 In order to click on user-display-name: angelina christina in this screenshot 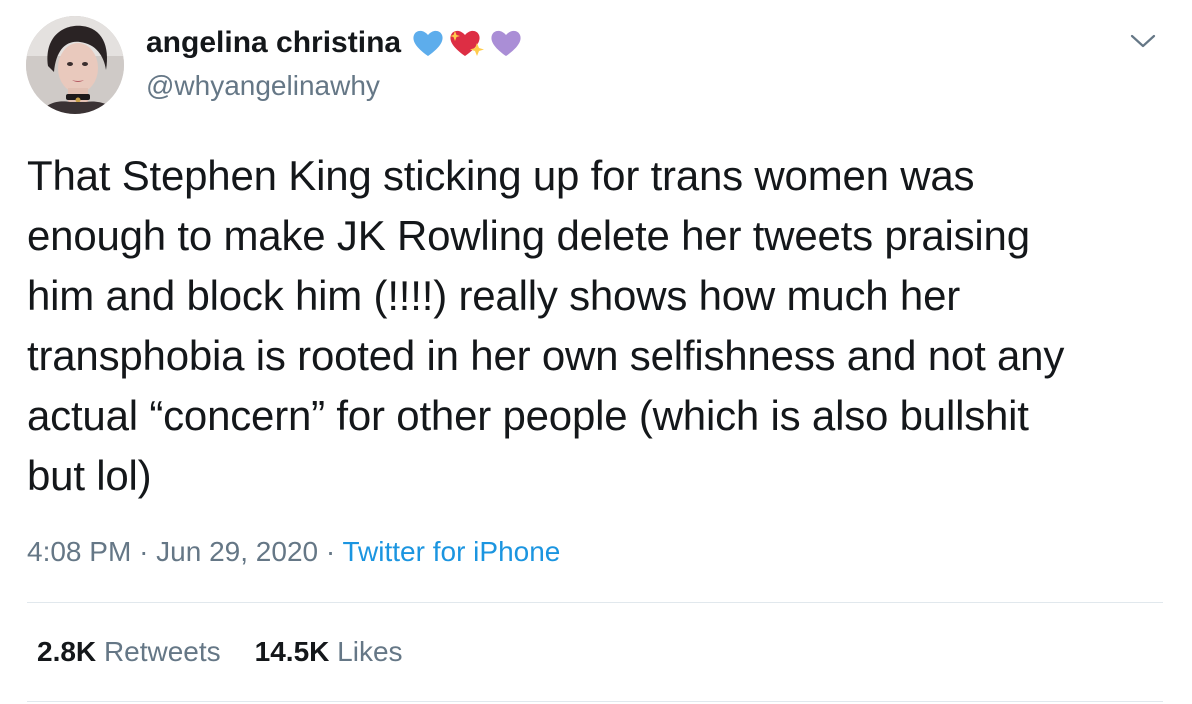, I will do `click(334, 43)`.